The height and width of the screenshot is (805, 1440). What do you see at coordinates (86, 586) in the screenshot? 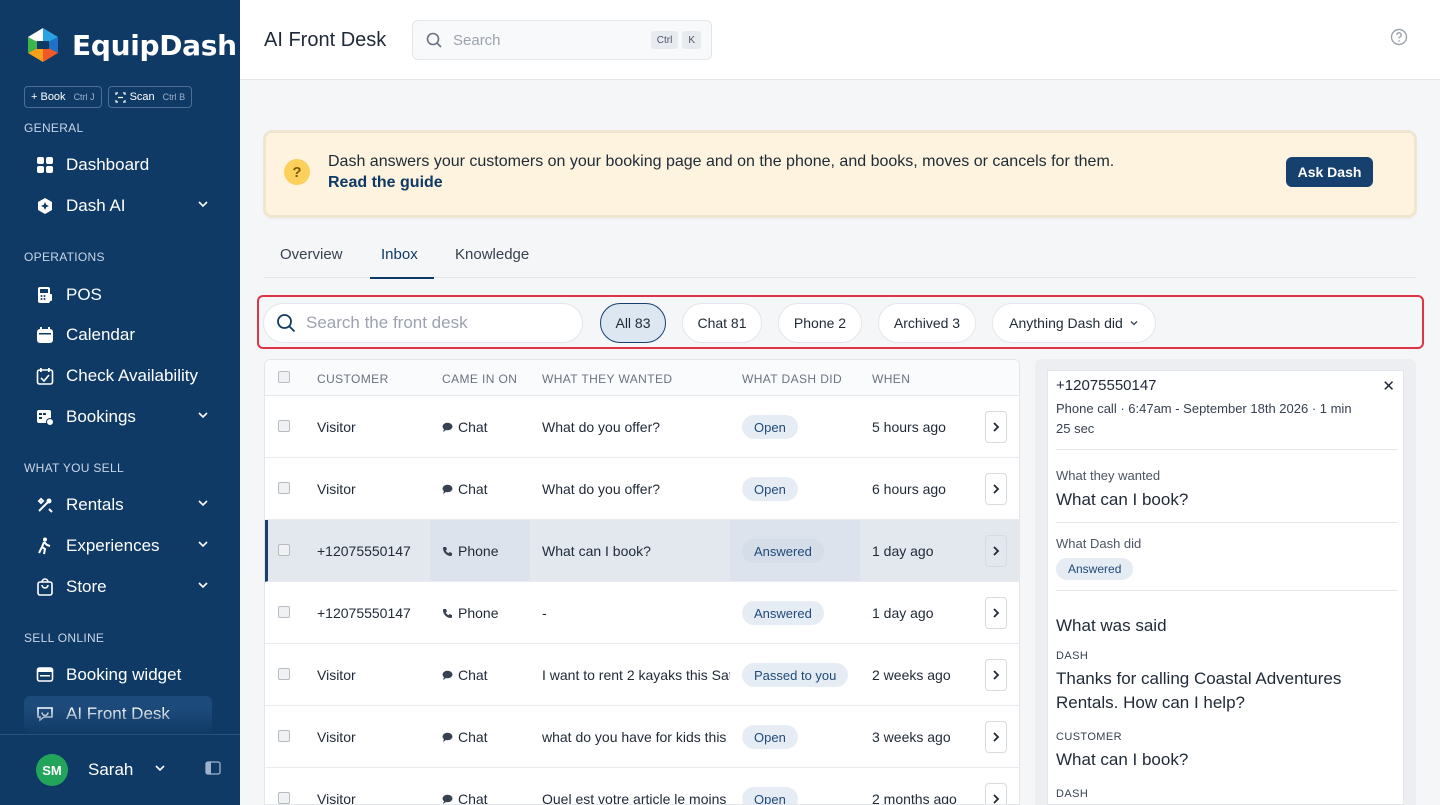
I see `sidebar-item-label: Store` at bounding box center [86, 586].